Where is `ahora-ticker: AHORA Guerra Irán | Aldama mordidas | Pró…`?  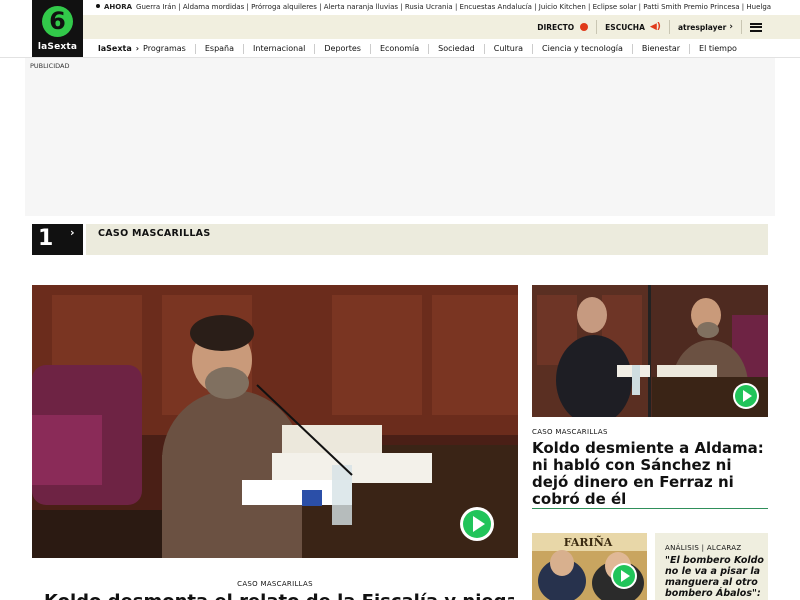 ahora-ticker: AHORA Guerra Irán | Aldama mordidas | Pró… is located at coordinates (434, 7).